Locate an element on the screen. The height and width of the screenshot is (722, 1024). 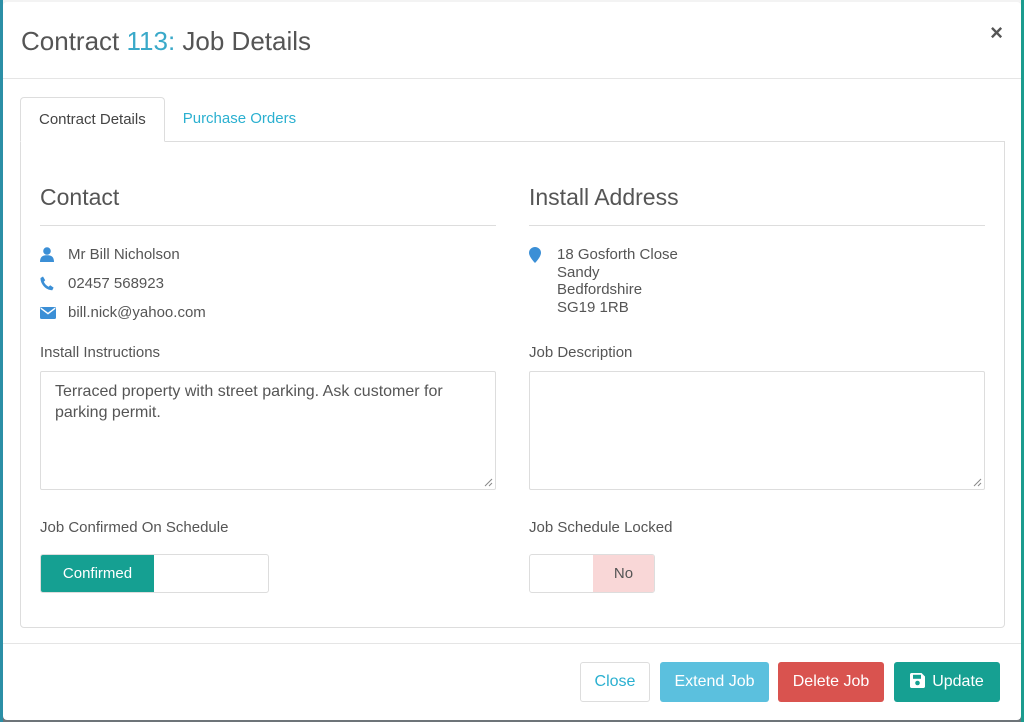
toggle-on-handle is located at coordinates (561, 573).